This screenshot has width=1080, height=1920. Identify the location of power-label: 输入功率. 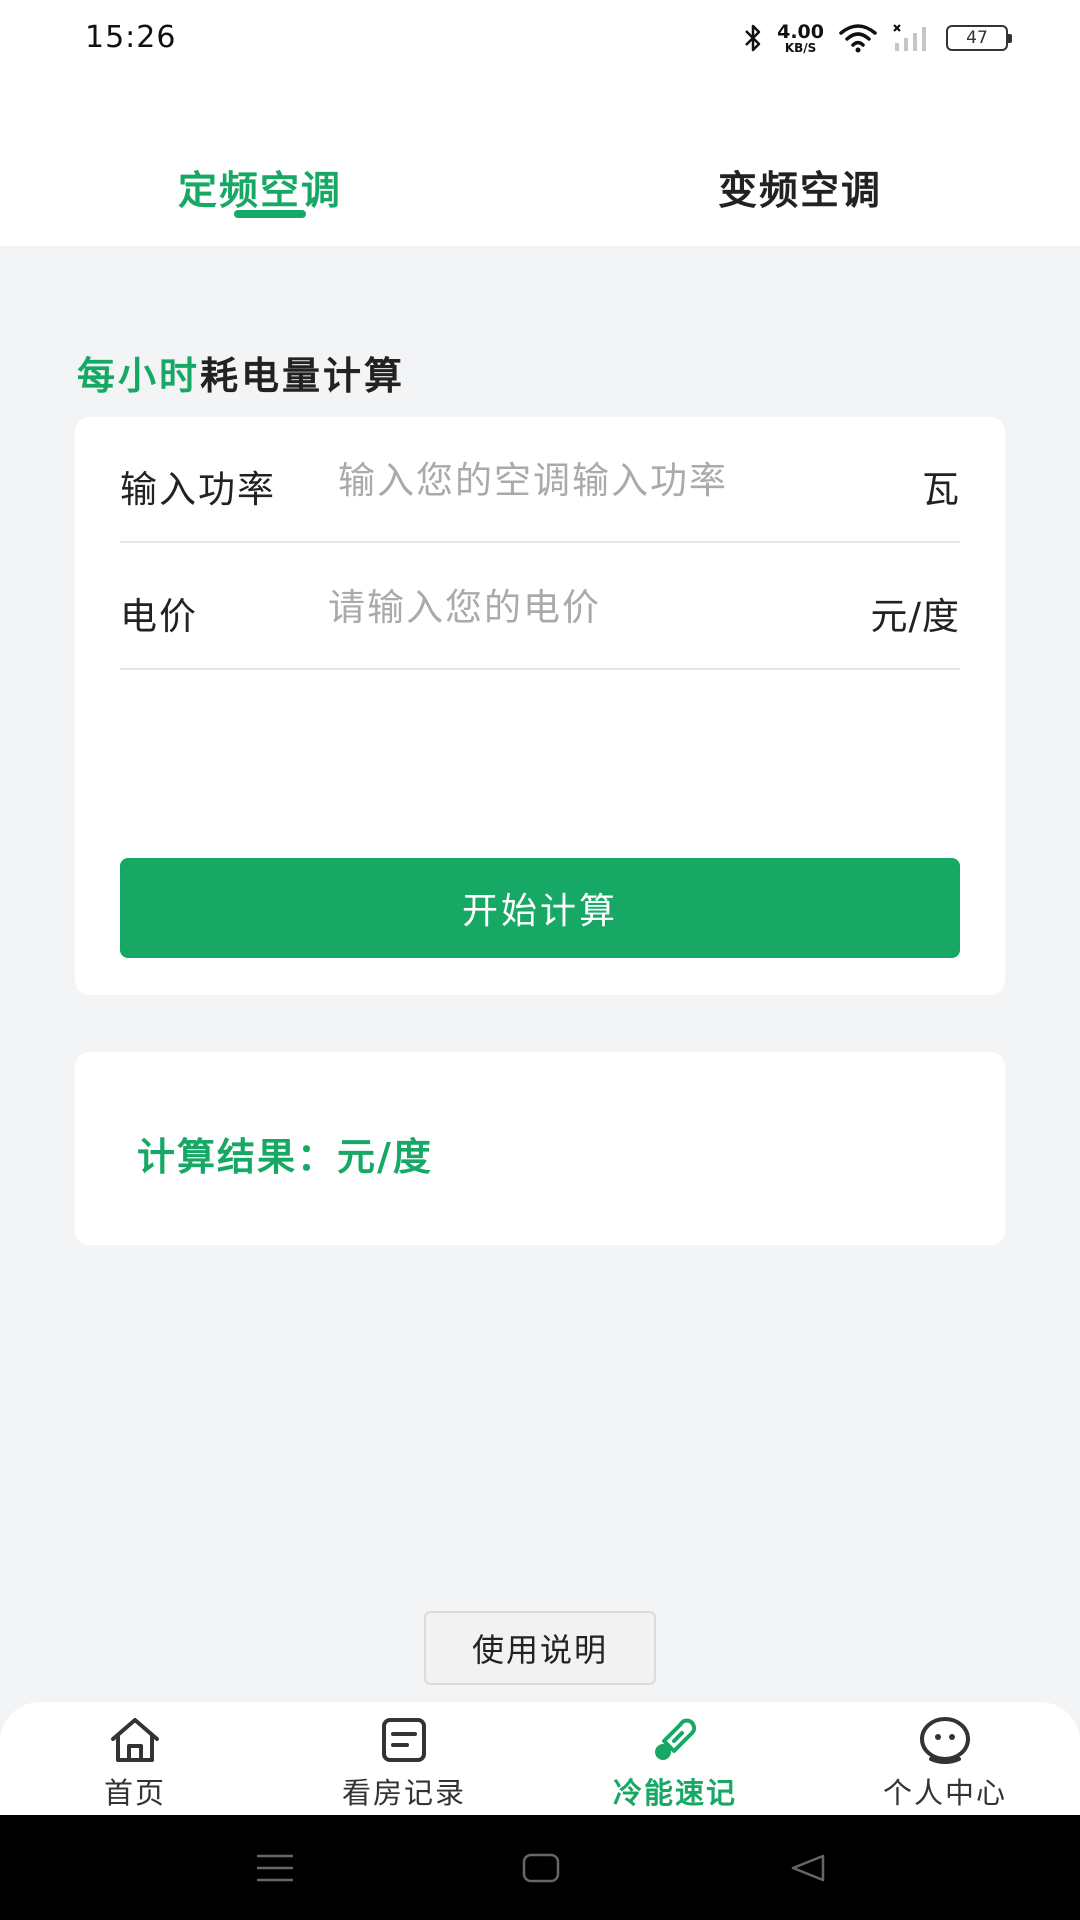
(198, 489).